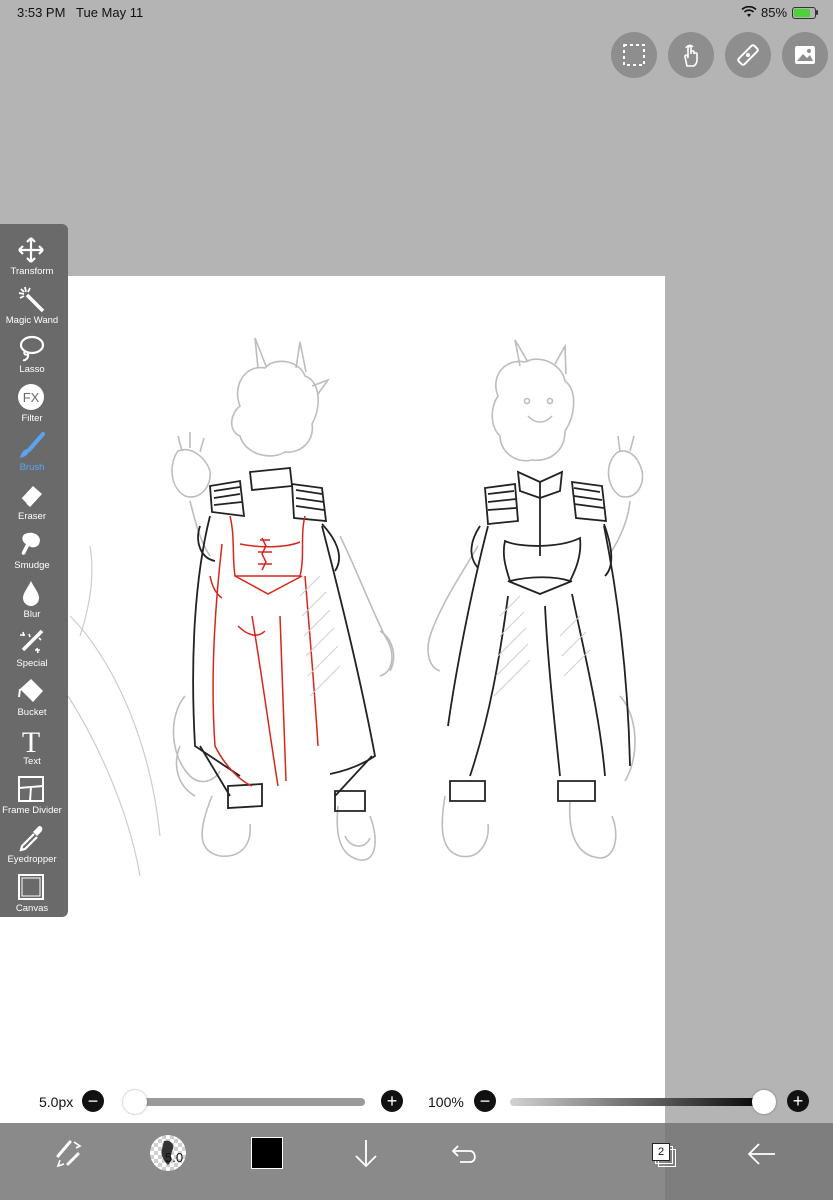 This screenshot has width=833, height=1200. Describe the element at coordinates (41, 12) in the screenshot. I see `status-time: 3:53 PM` at that location.